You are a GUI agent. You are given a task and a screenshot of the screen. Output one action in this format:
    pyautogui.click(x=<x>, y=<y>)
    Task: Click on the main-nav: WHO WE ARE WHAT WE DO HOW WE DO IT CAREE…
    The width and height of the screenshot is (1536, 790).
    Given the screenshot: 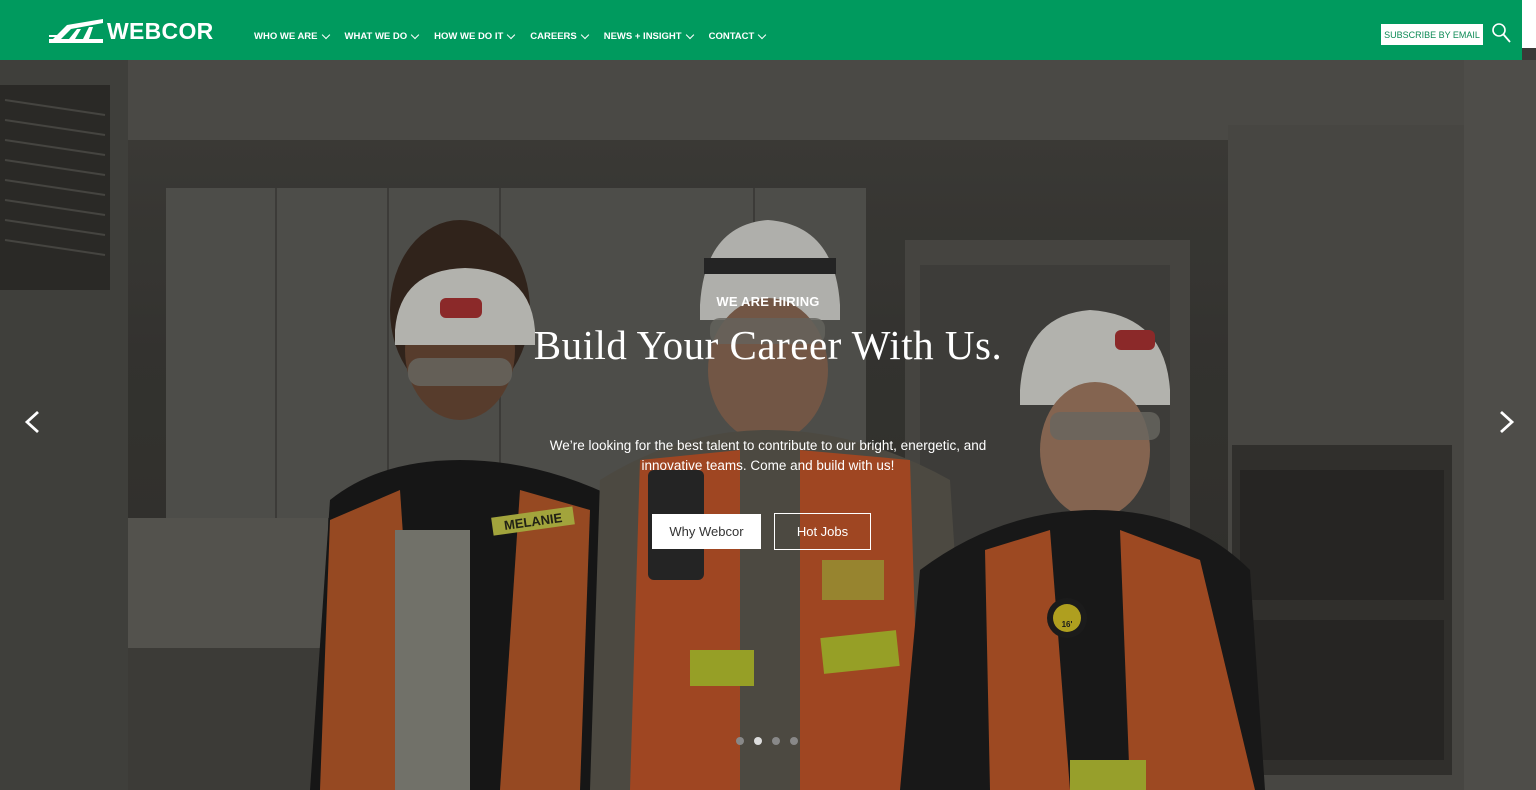 What is the action you would take?
    pyautogui.click(x=517, y=36)
    